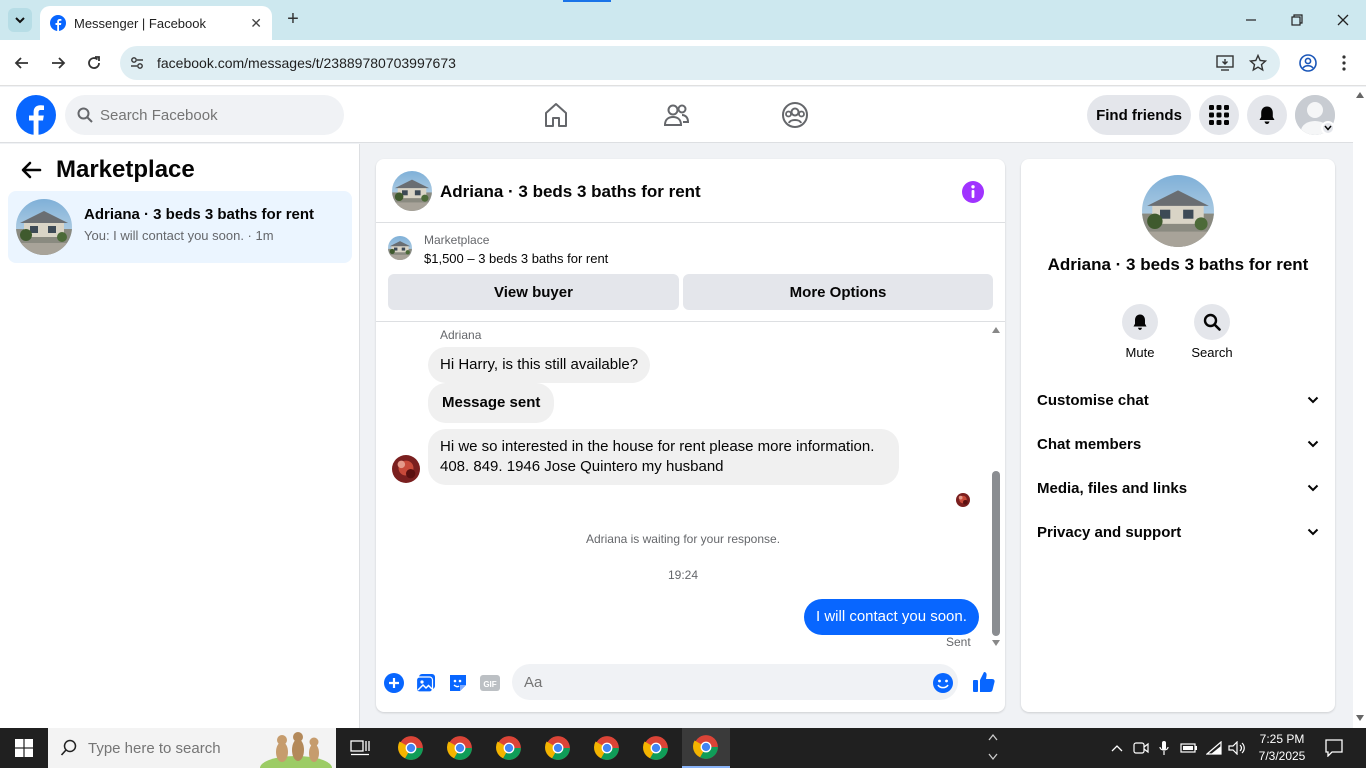  I want to click on more-options-button: More Options, so click(838, 292).